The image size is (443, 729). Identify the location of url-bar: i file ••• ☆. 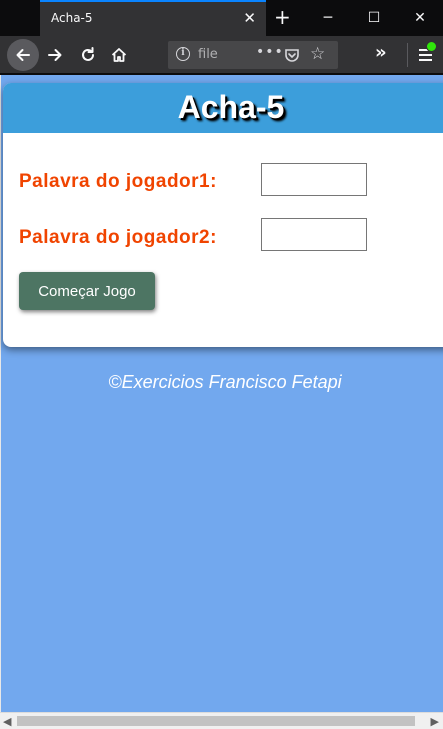
(253, 55).